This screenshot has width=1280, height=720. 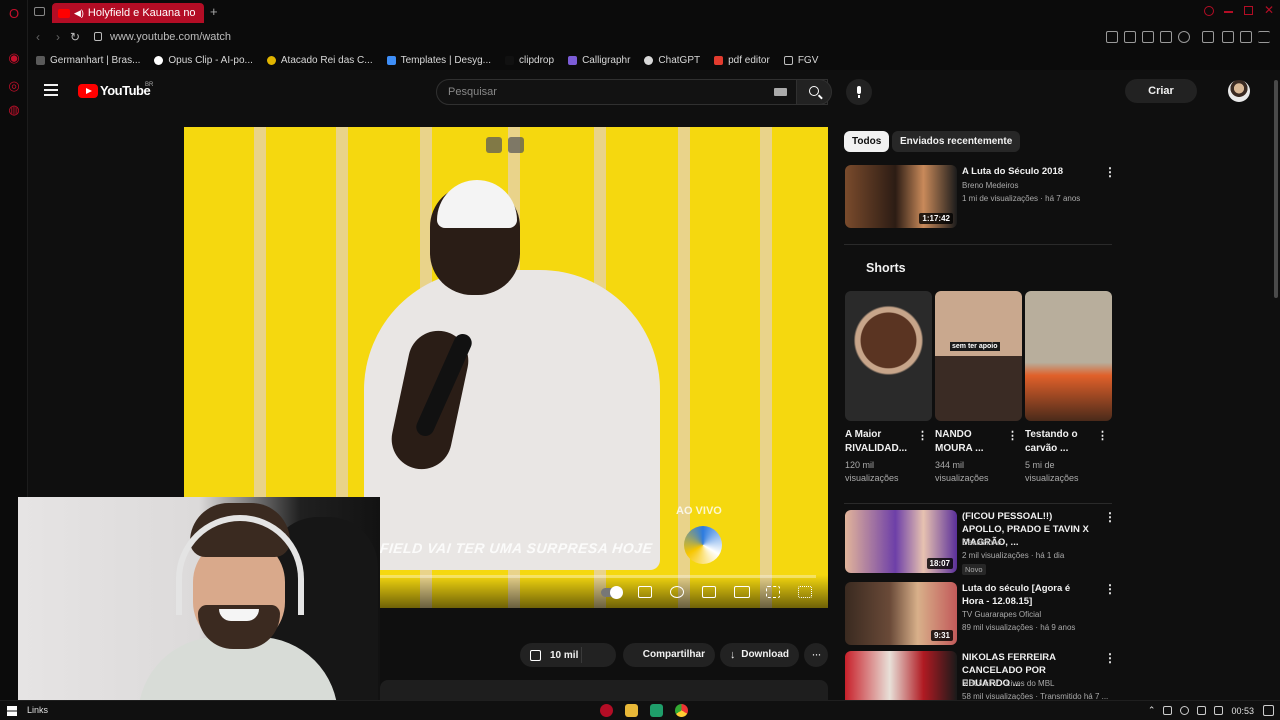 I want to click on channel-name: Breno Medeiros, so click(x=990, y=185).